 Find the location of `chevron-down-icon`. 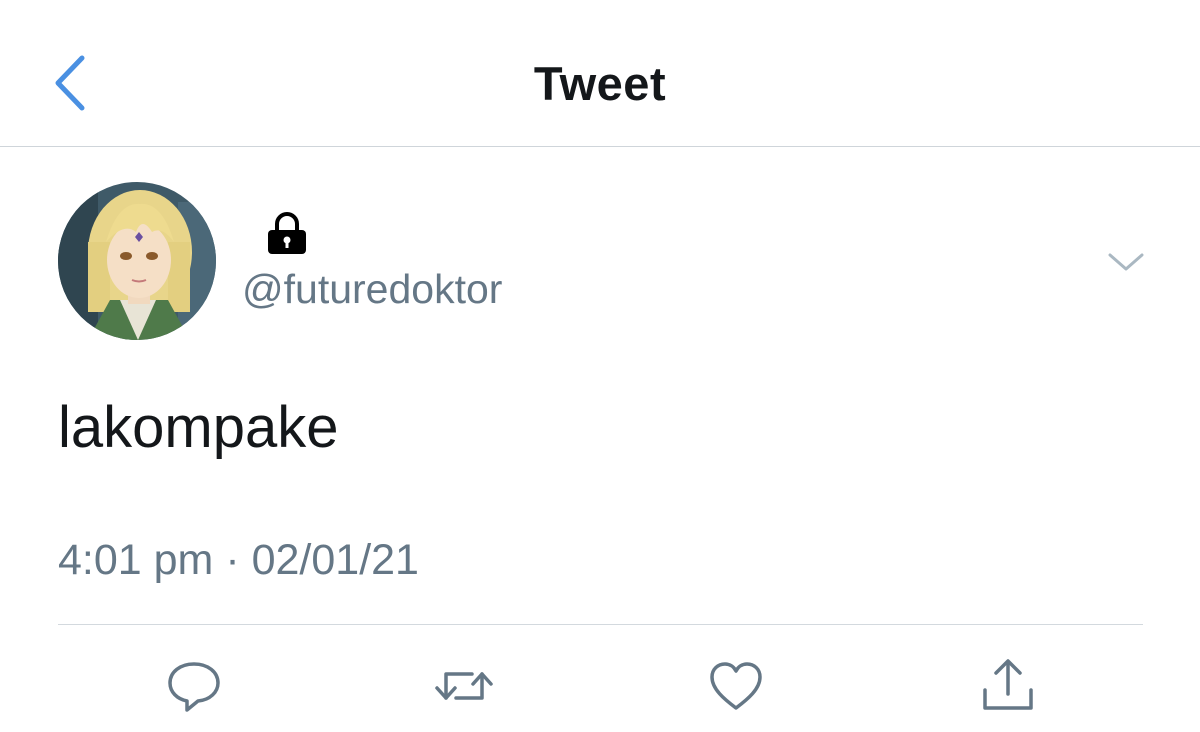

chevron-down-icon is located at coordinates (1126, 262).